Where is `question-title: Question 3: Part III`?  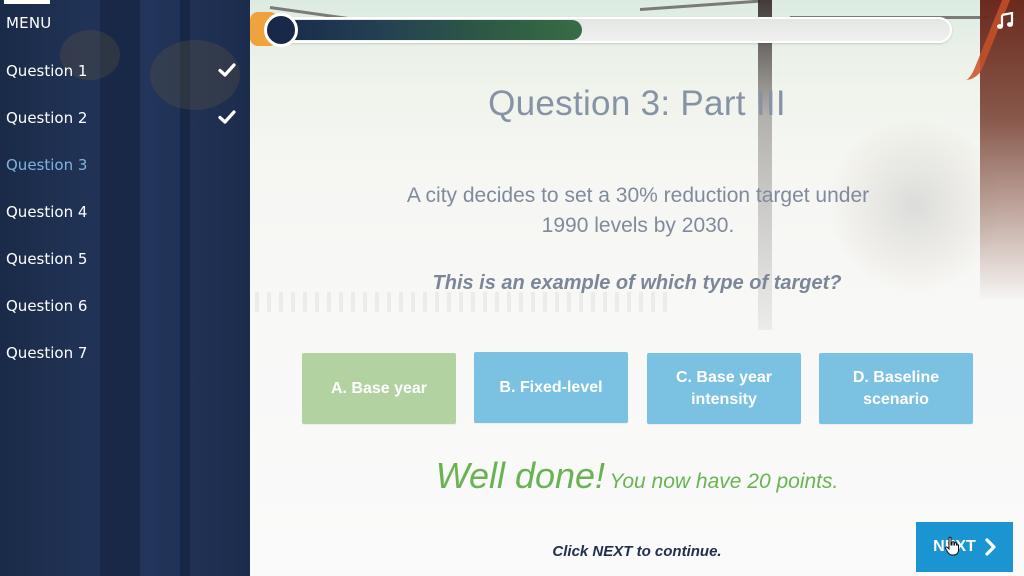
question-title: Question 3: Part III is located at coordinates (637, 103).